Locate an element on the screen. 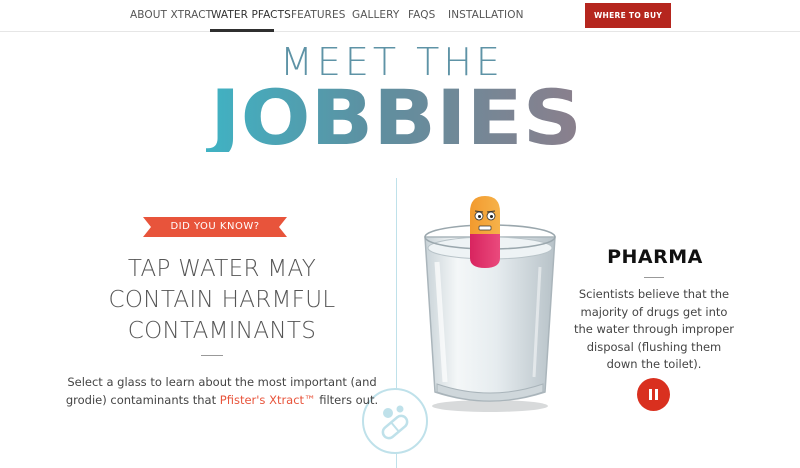 This screenshot has width=800, height=468. where-to-buy-button: WHERE TO BUY is located at coordinates (628, 15).